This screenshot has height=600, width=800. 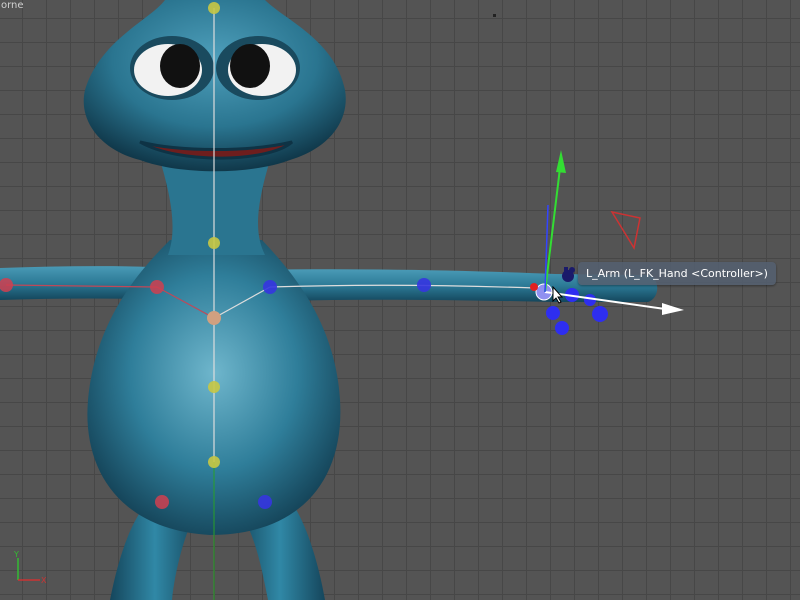 What do you see at coordinates (16, 554) in the screenshot?
I see `axis-y-label: Y` at bounding box center [16, 554].